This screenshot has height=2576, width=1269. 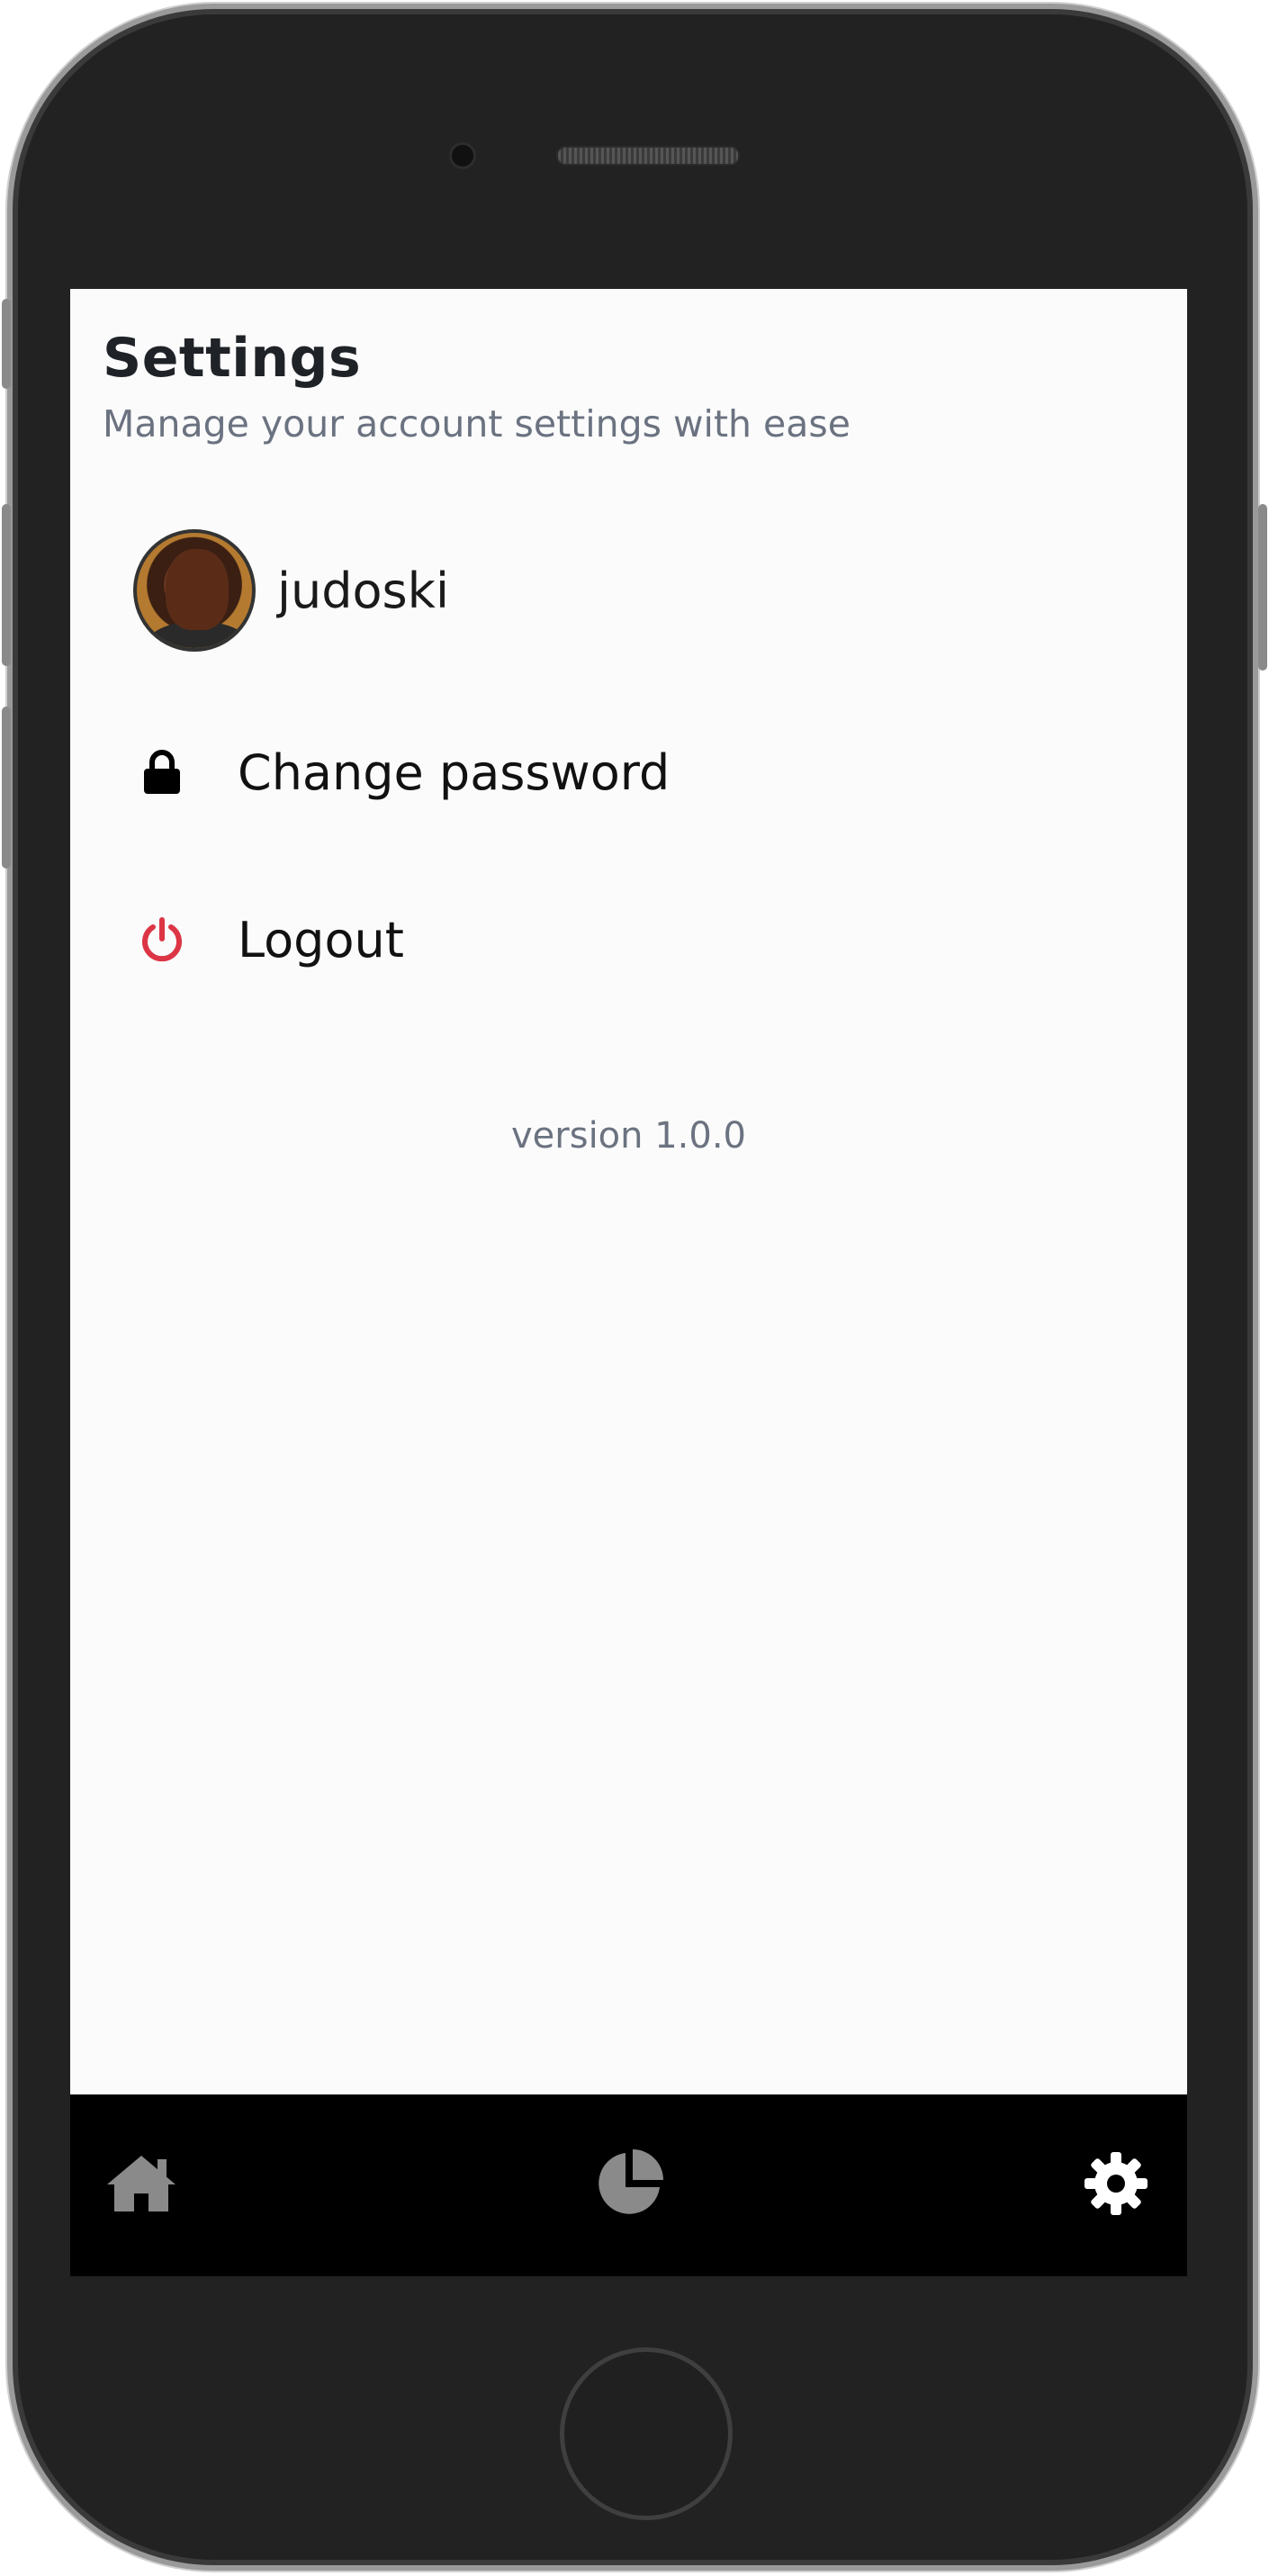 I want to click on earpiece-speaker, so click(x=648, y=156).